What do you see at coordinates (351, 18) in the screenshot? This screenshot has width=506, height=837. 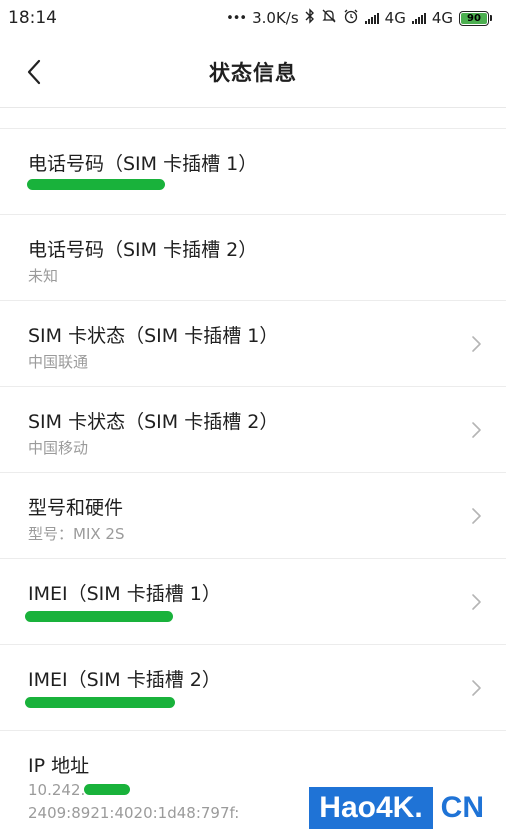 I see `alarm-icon` at bounding box center [351, 18].